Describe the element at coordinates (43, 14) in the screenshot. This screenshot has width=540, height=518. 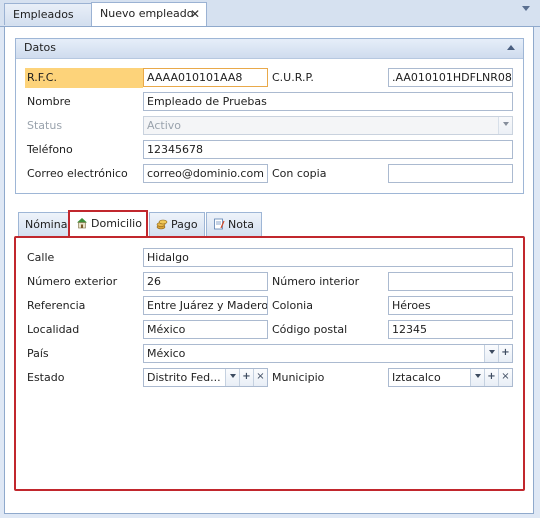
I see `tab-empleados-label: Empleados` at that location.